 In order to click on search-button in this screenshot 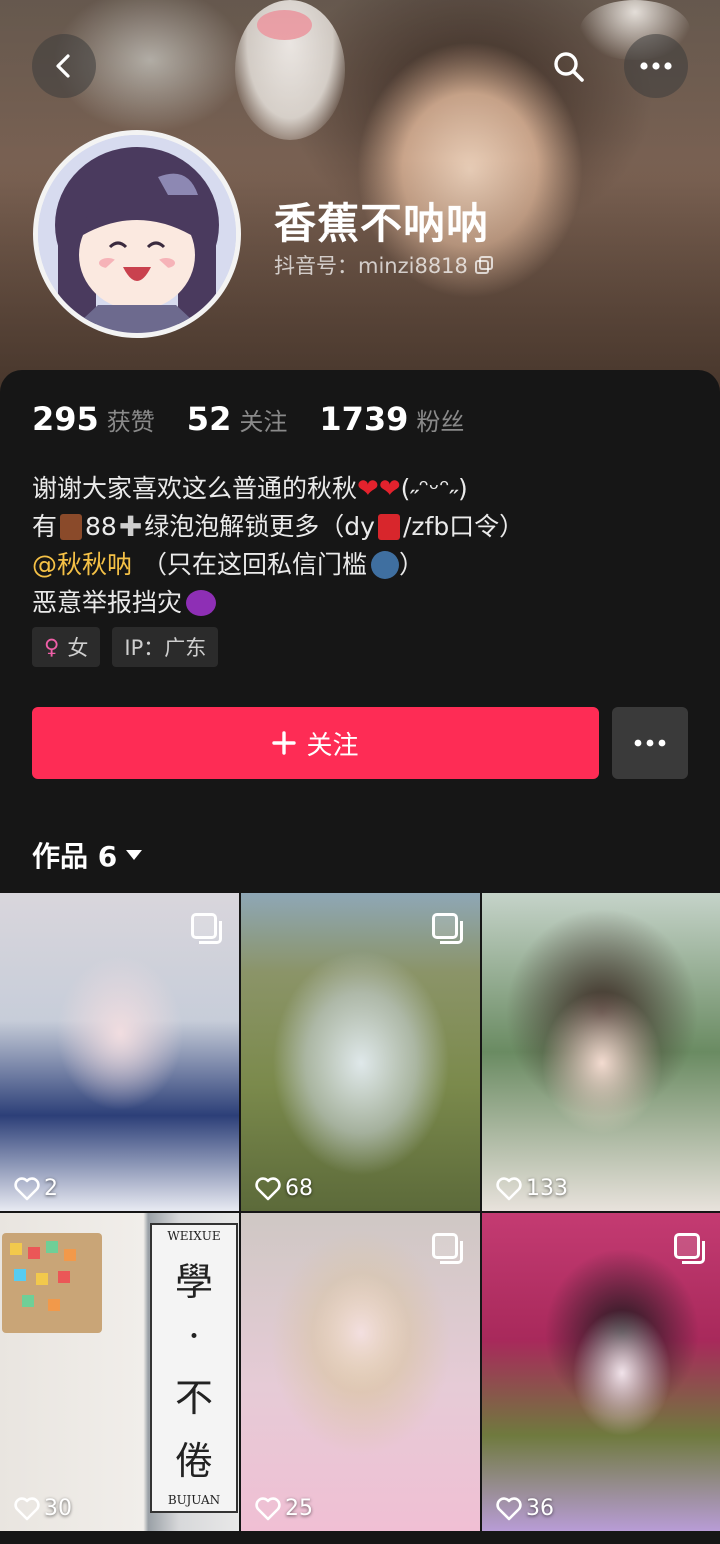, I will do `click(569, 67)`.